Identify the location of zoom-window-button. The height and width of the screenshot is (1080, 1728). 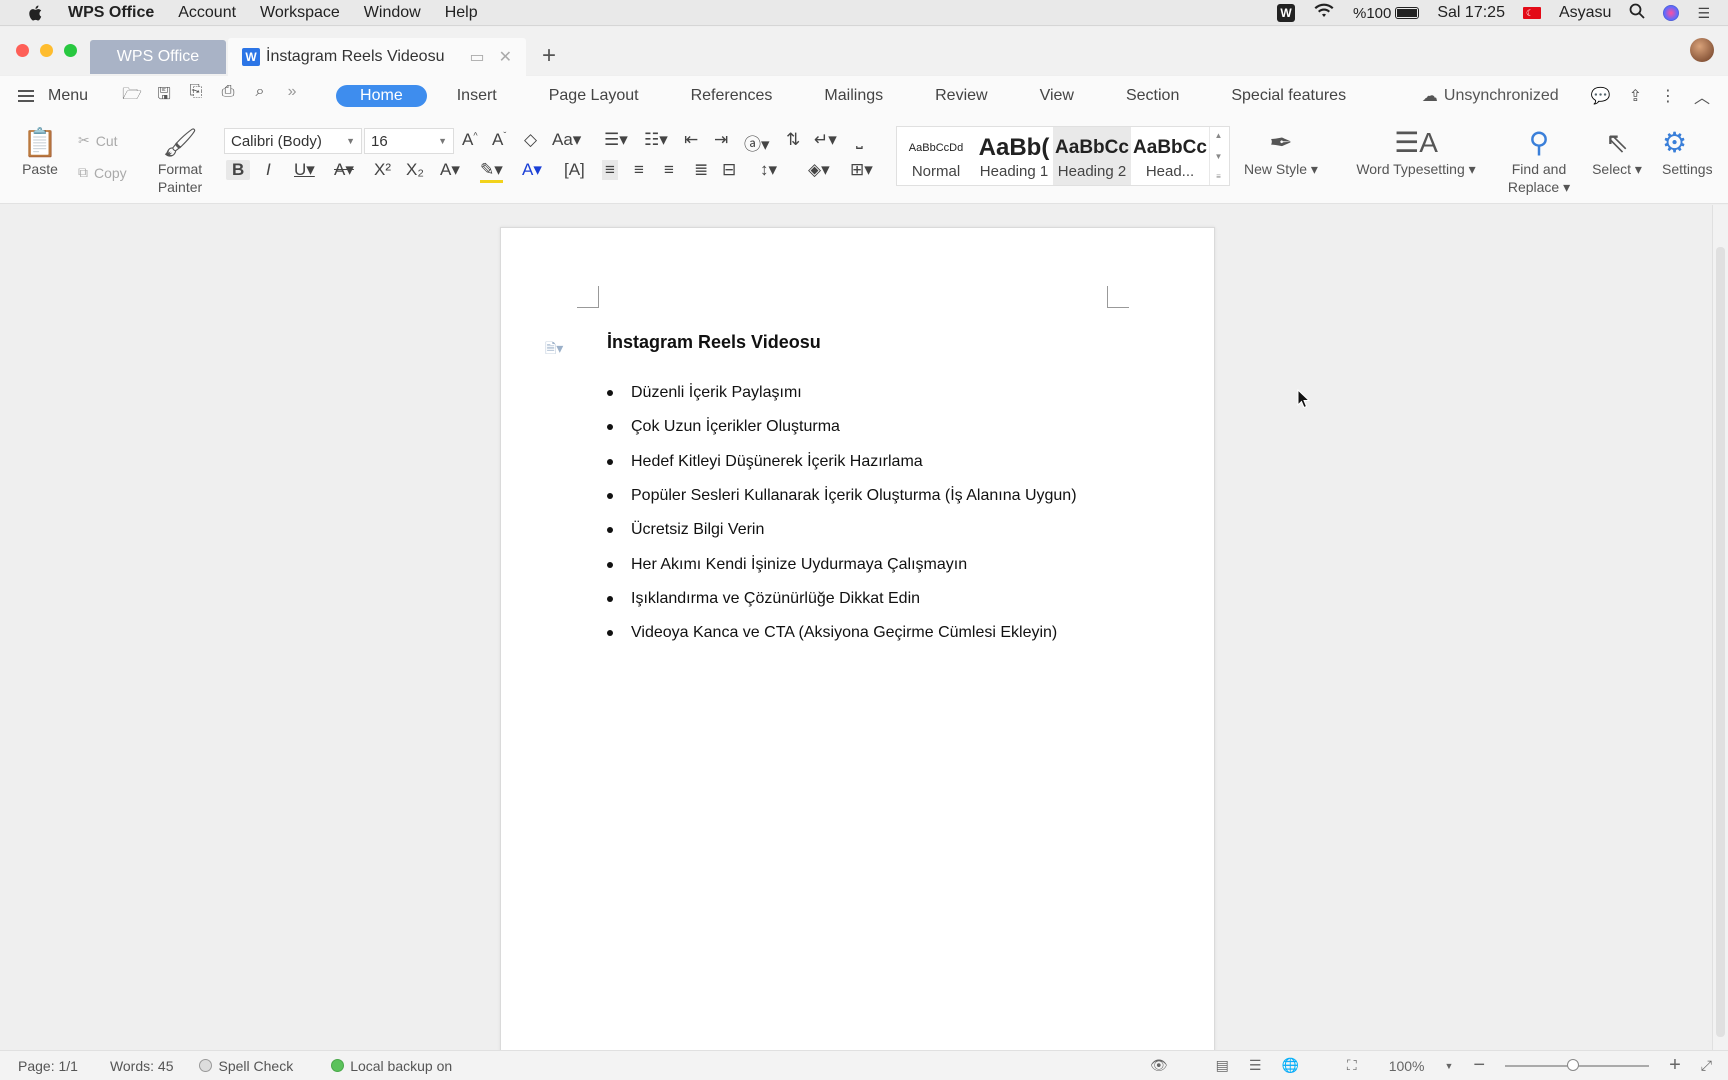
(70, 50).